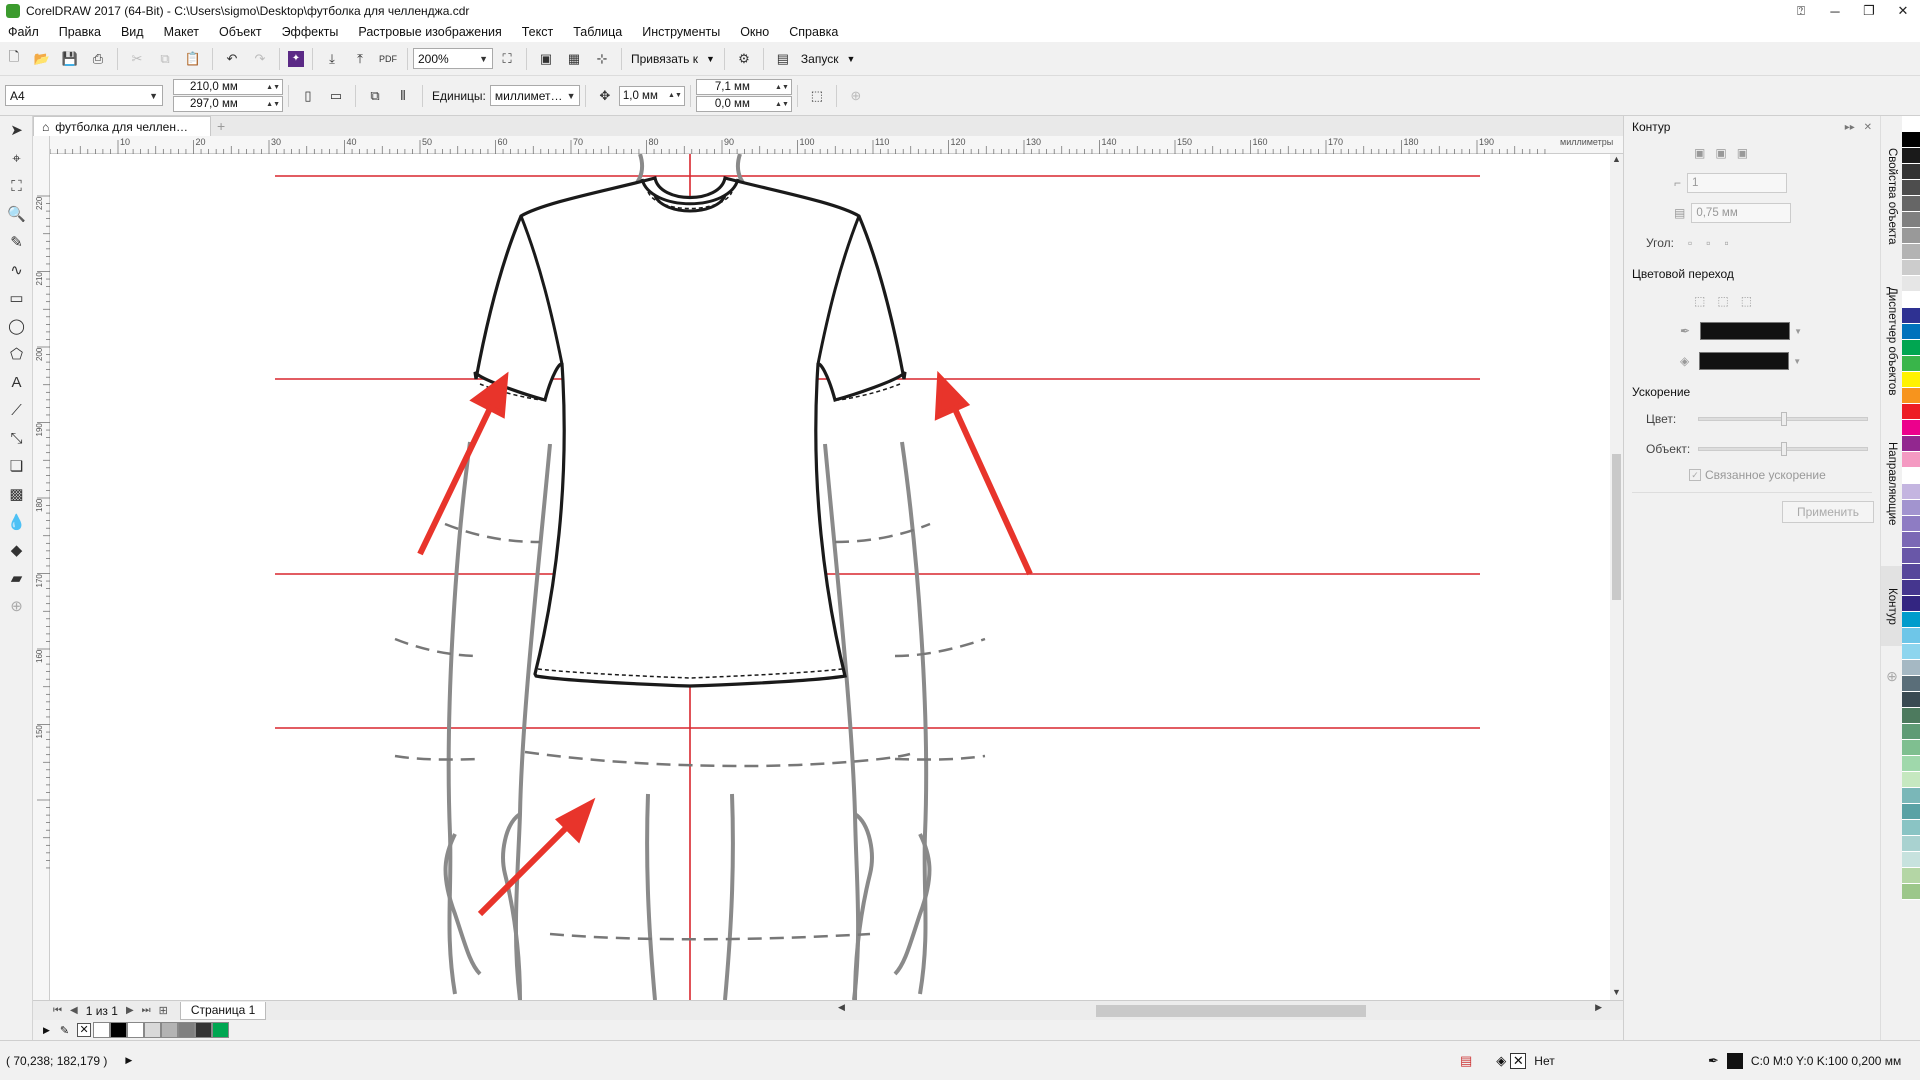 The width and height of the screenshot is (1920, 1080). What do you see at coordinates (223, 1010) in the screenshot?
I see `page-tab: Страница 1` at bounding box center [223, 1010].